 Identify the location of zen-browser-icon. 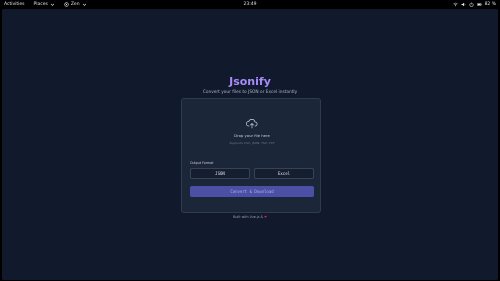
(66, 4).